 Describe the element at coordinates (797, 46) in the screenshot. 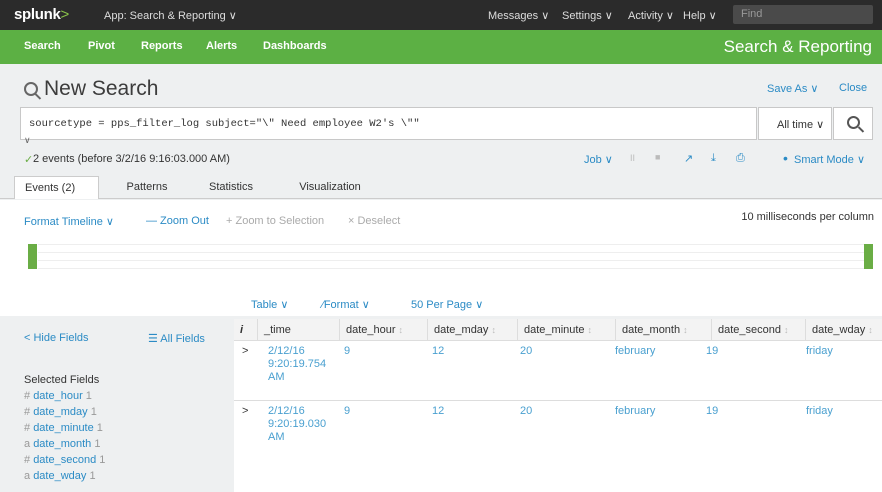

I see `app-title: Search & Reporting` at that location.